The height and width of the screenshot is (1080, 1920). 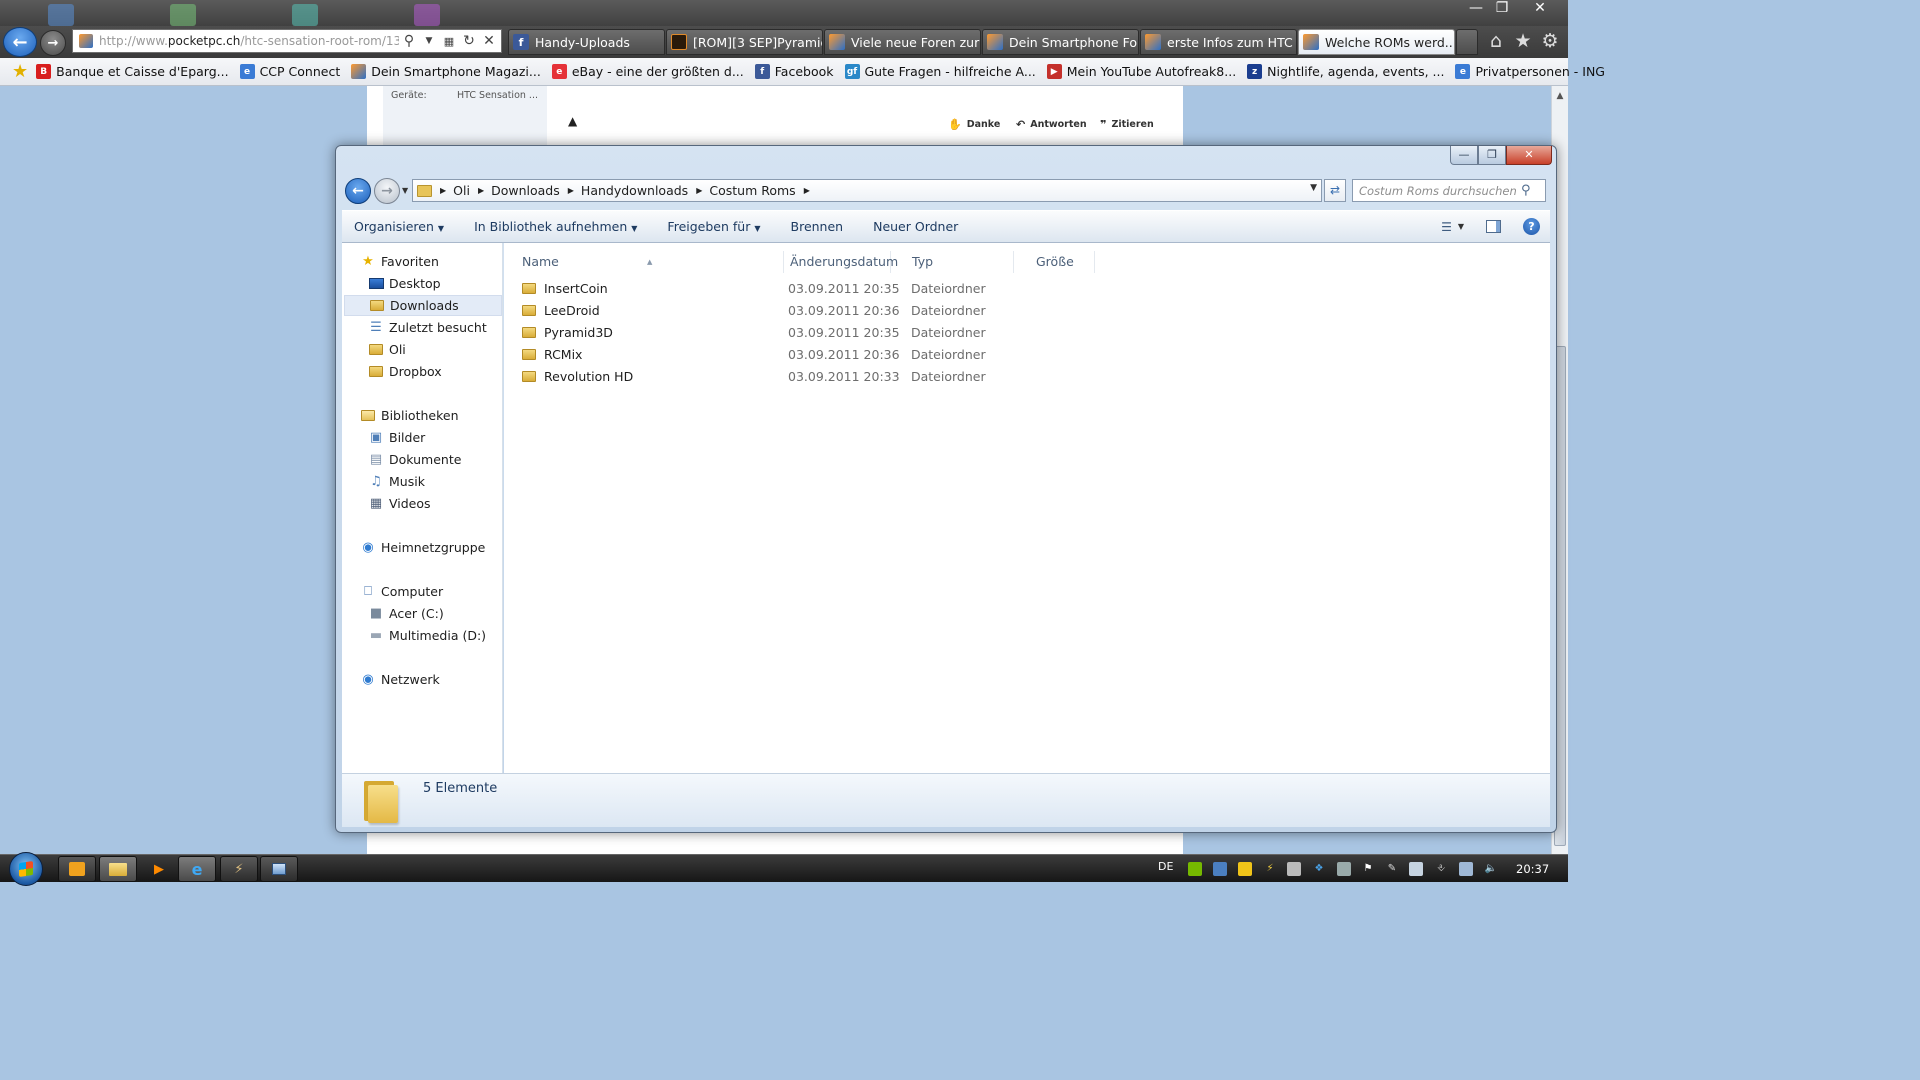 I want to click on new-tab-button, so click(x=1467, y=42).